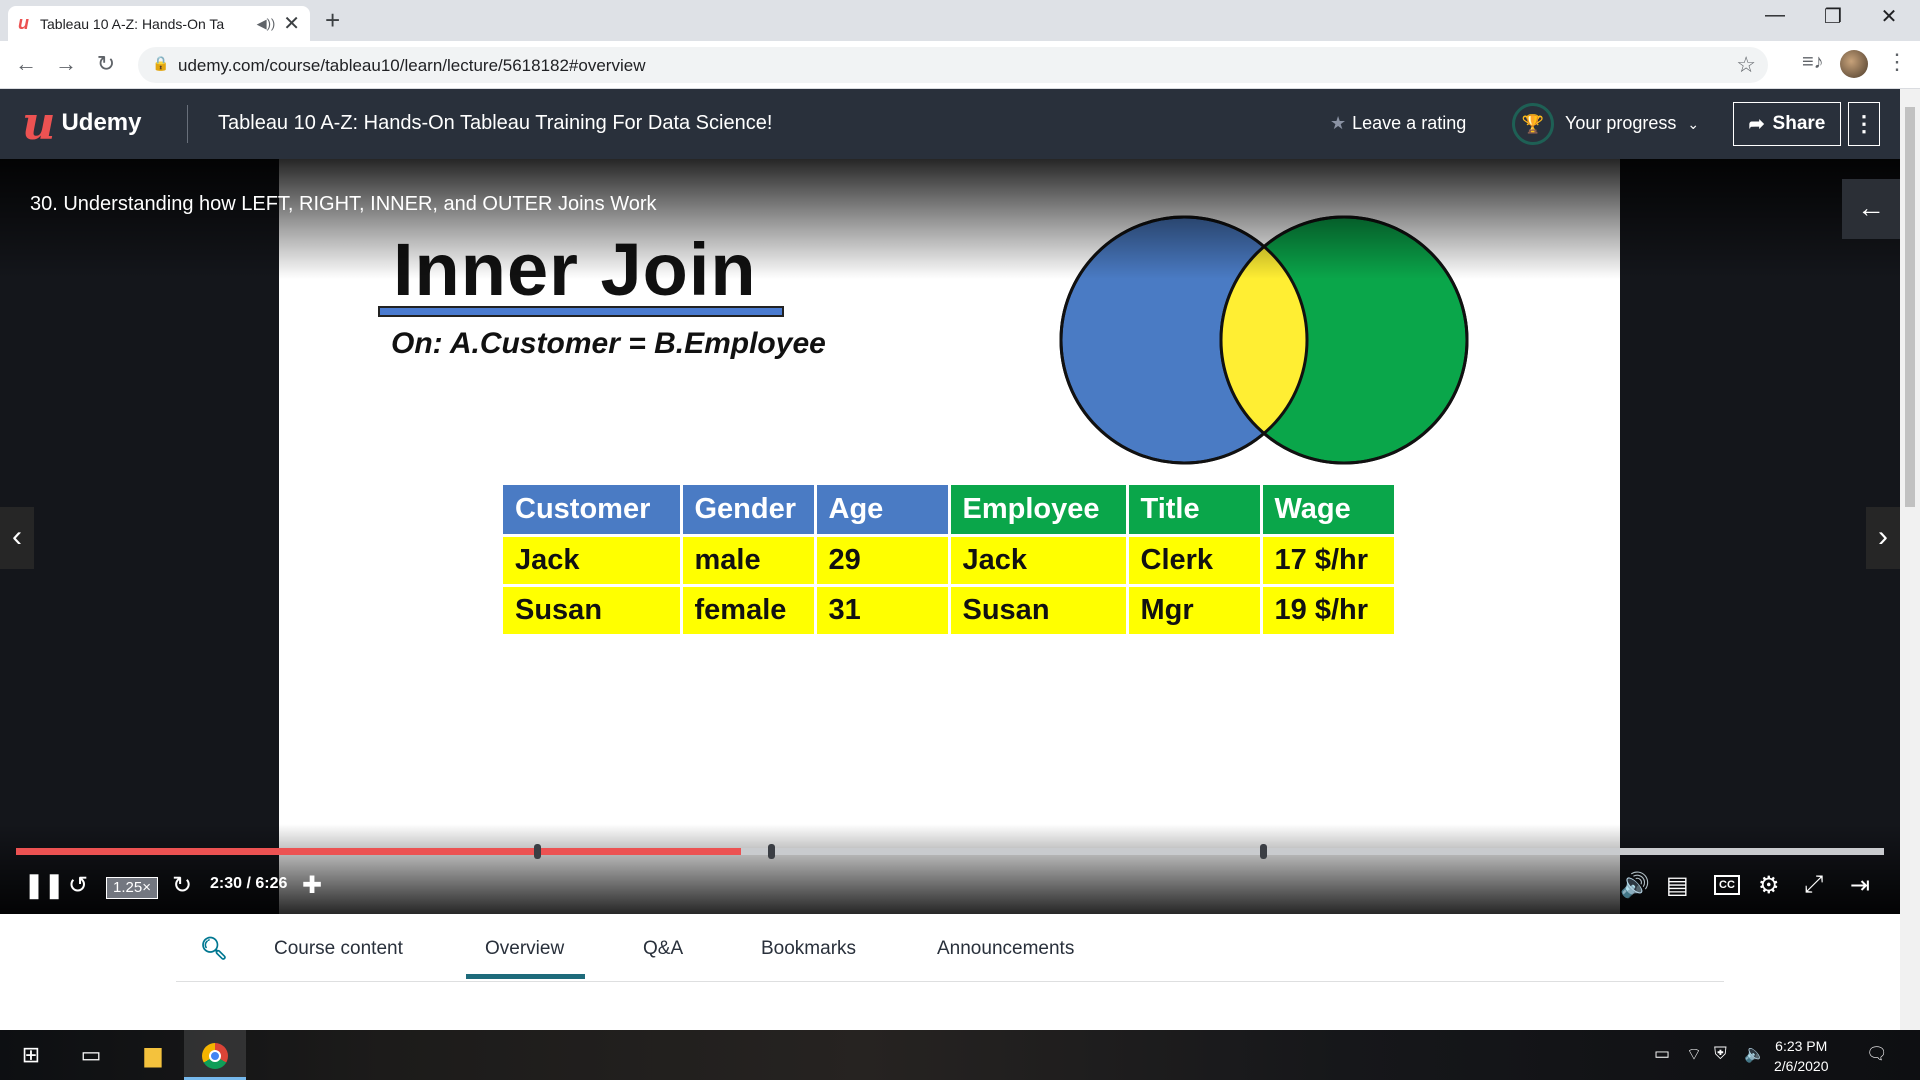 This screenshot has width=1920, height=1080. What do you see at coordinates (1329, 511) in the screenshot?
I see `header-wage: Wage` at bounding box center [1329, 511].